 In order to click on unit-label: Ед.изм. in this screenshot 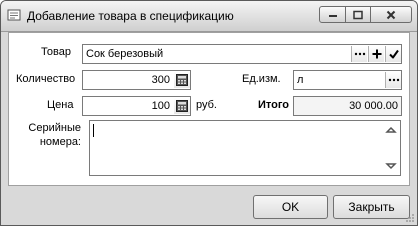, I will do `click(261, 79)`.